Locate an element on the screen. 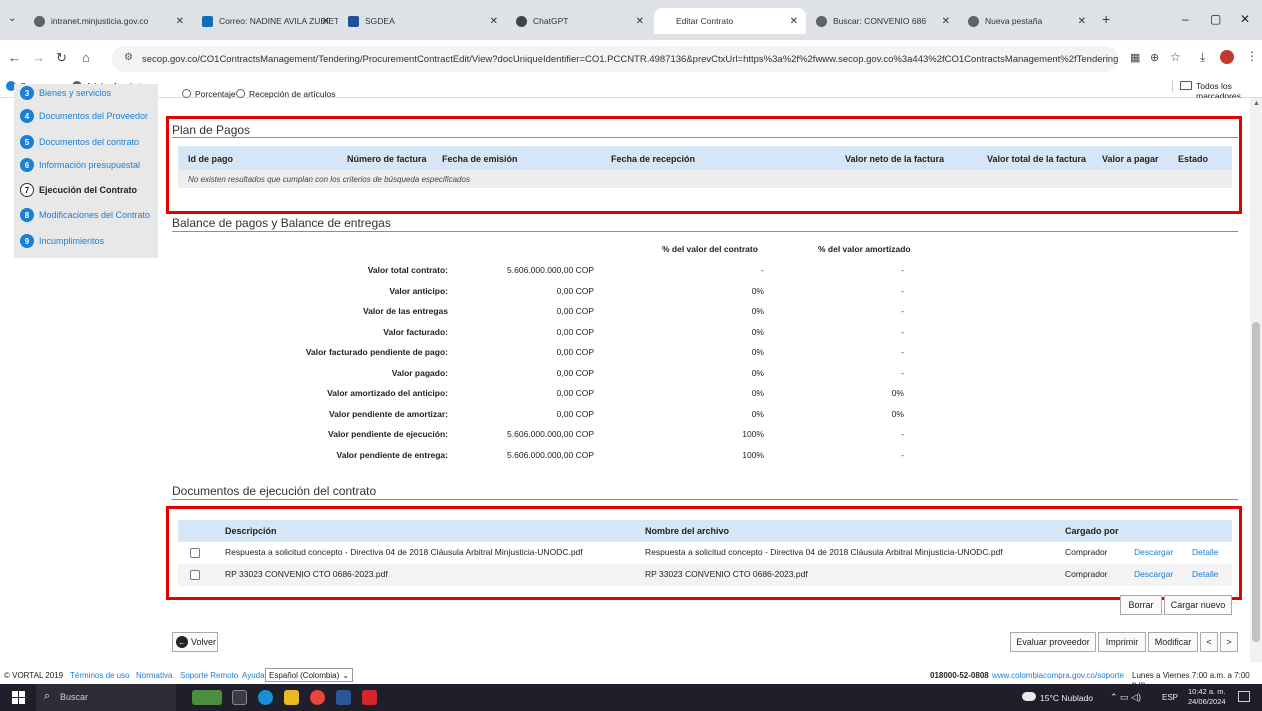 The height and width of the screenshot is (711, 1262). close-window-button: ✕ is located at coordinates (1245, 19).